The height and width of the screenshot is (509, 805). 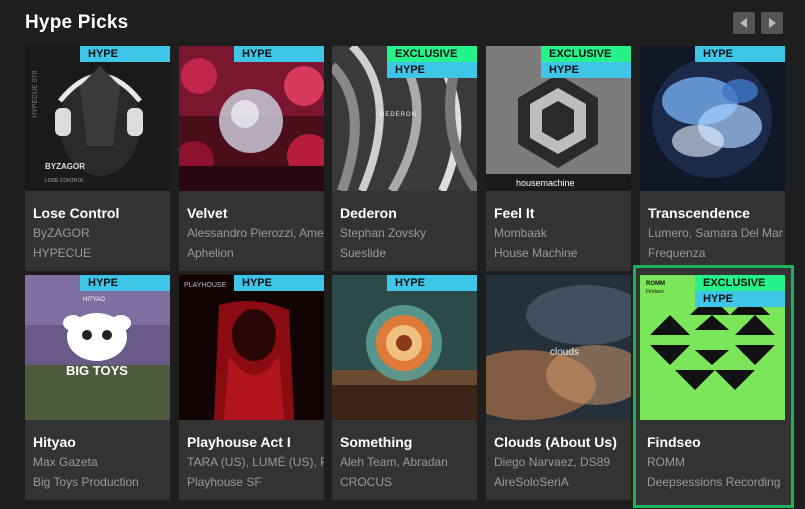 What do you see at coordinates (398, 115) in the screenshot?
I see `art-title-text: DEDERON` at bounding box center [398, 115].